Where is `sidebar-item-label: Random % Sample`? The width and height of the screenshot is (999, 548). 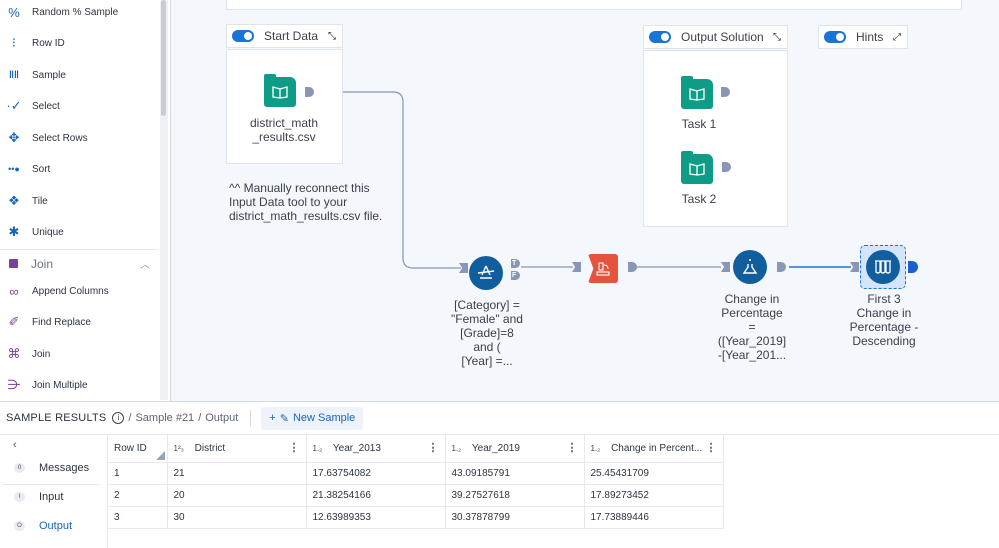
sidebar-item-label: Random % Sample is located at coordinates (75, 12).